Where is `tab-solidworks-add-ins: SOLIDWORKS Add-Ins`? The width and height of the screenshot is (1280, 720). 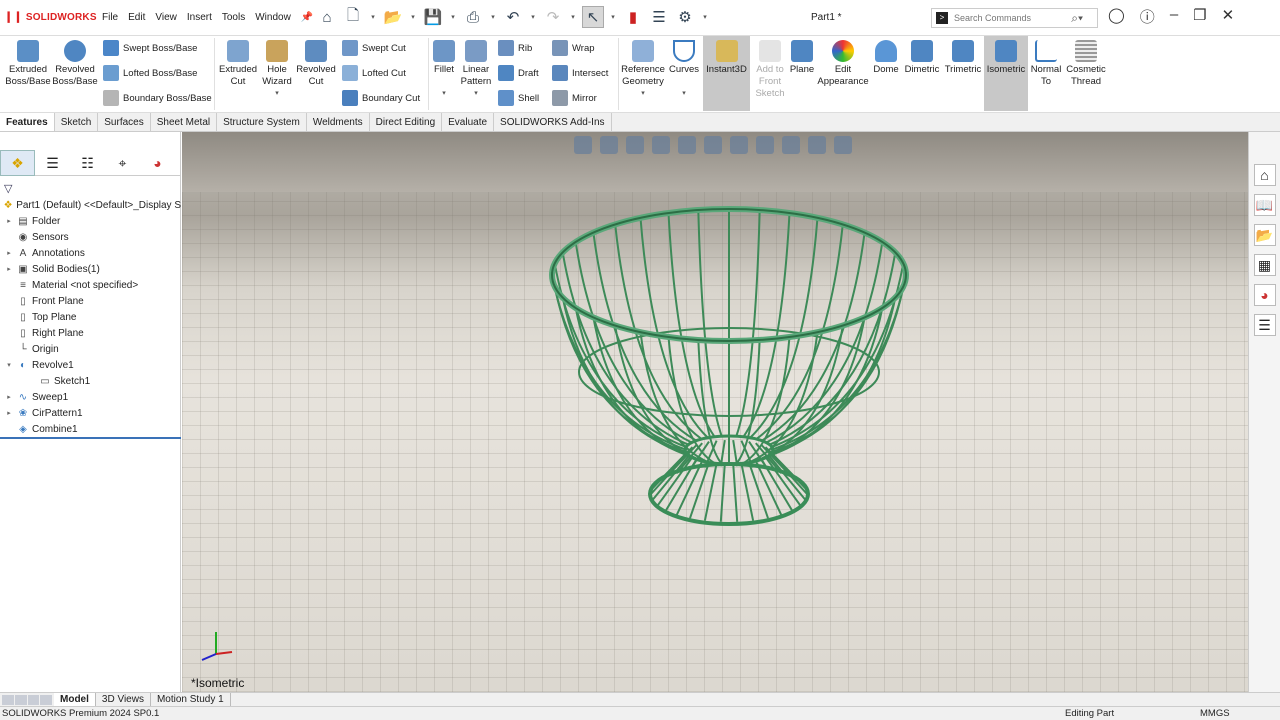 tab-solidworks-add-ins: SOLIDWORKS Add-Ins is located at coordinates (553, 122).